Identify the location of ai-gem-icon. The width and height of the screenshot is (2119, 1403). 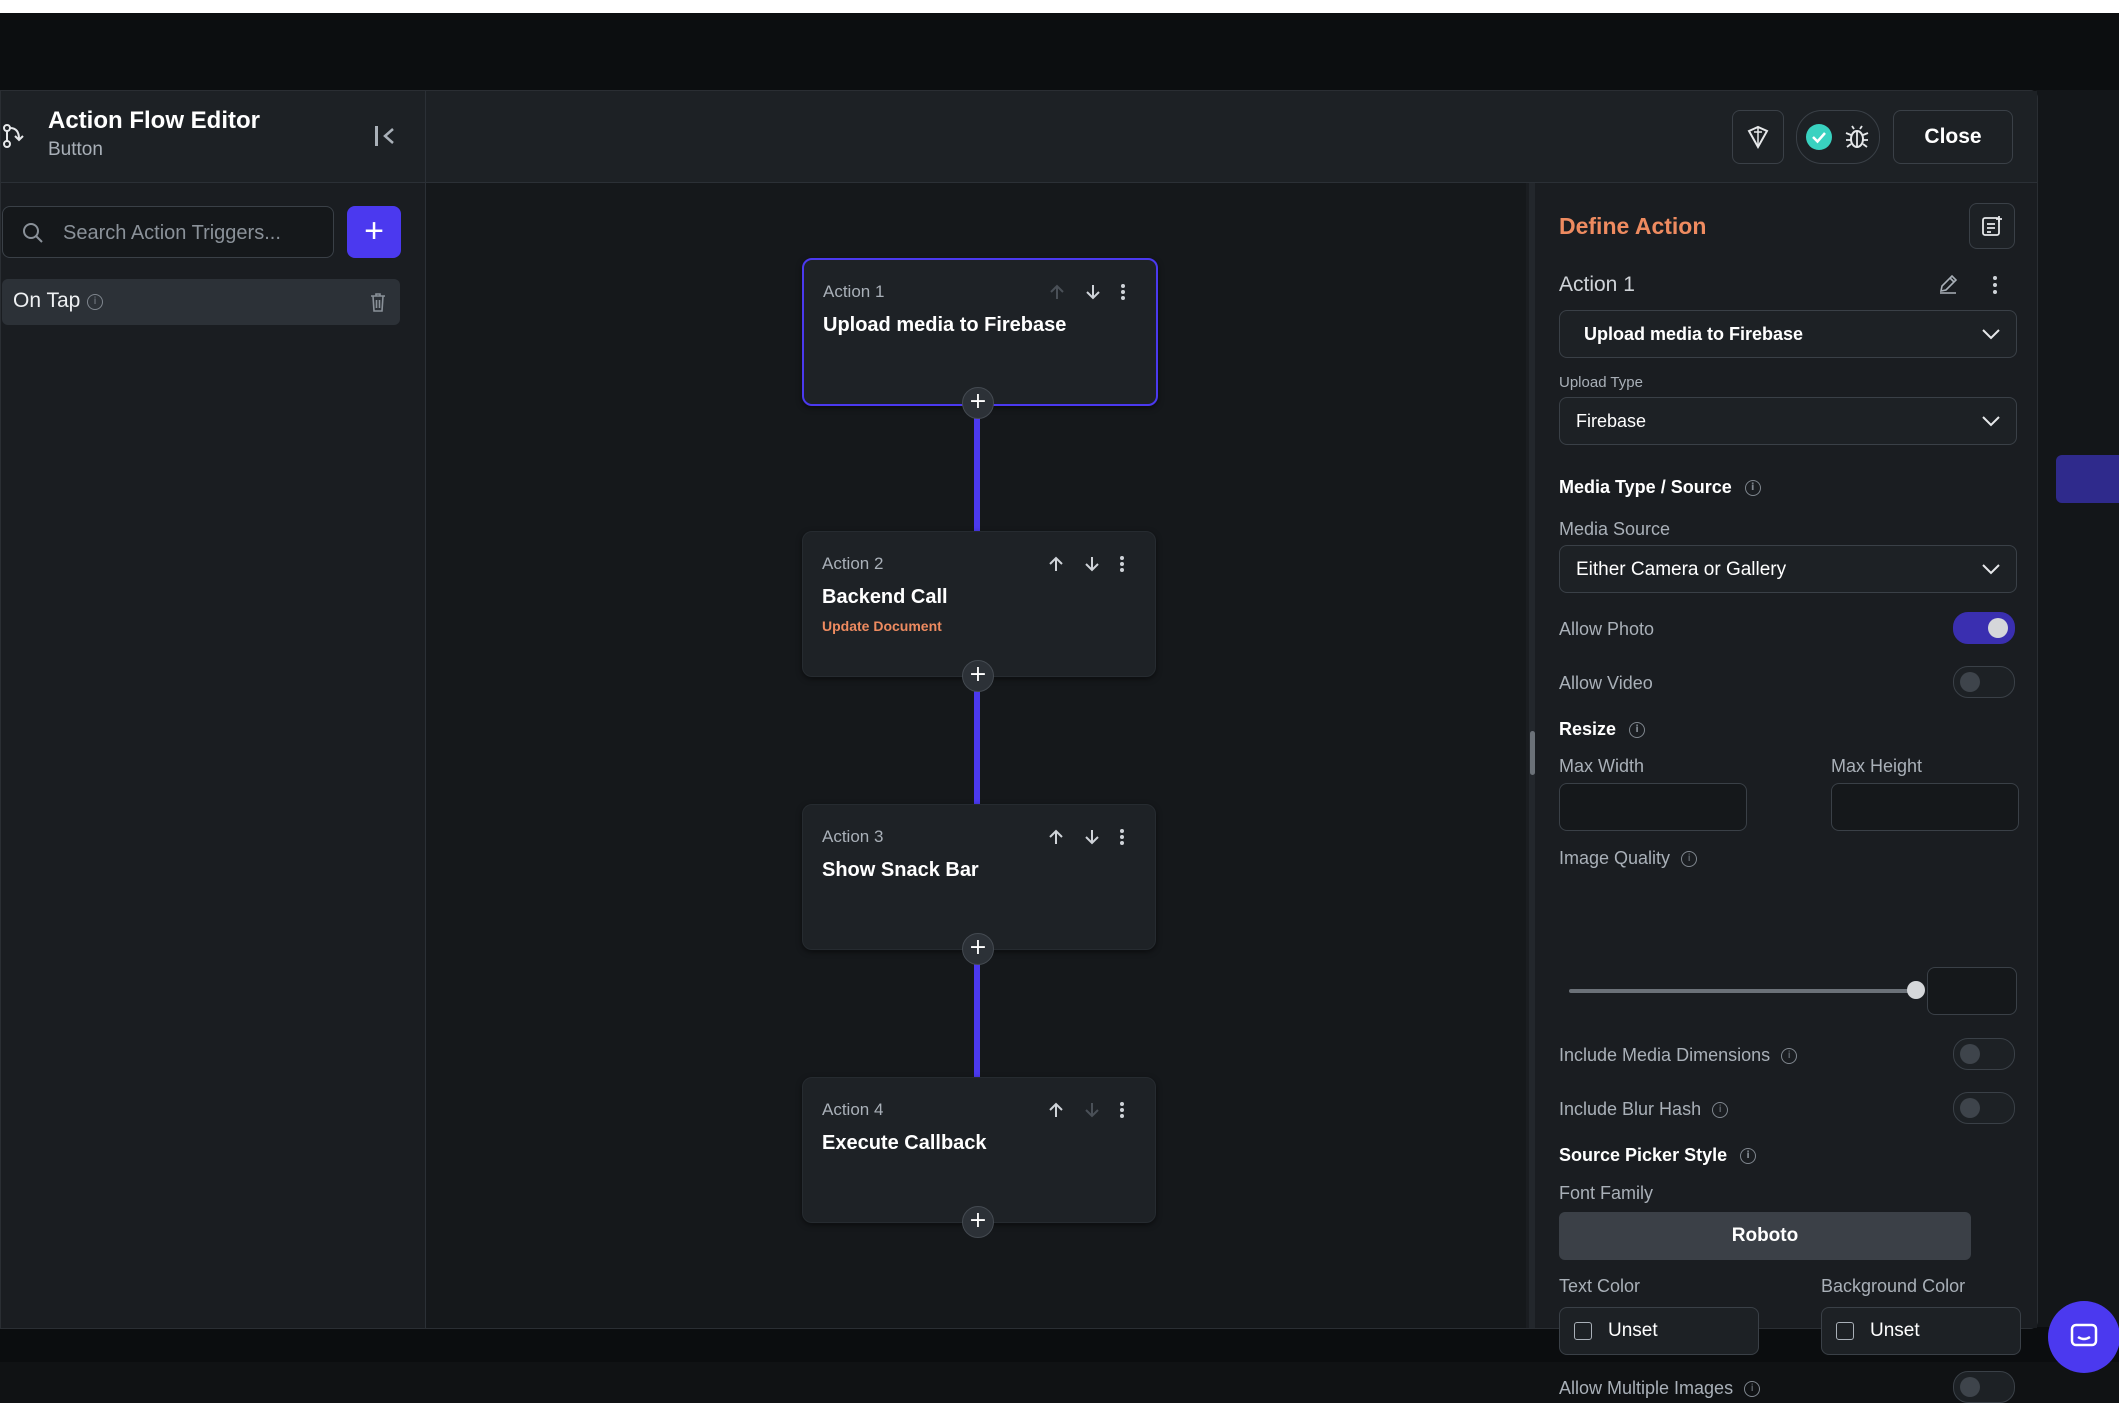
(1758, 137).